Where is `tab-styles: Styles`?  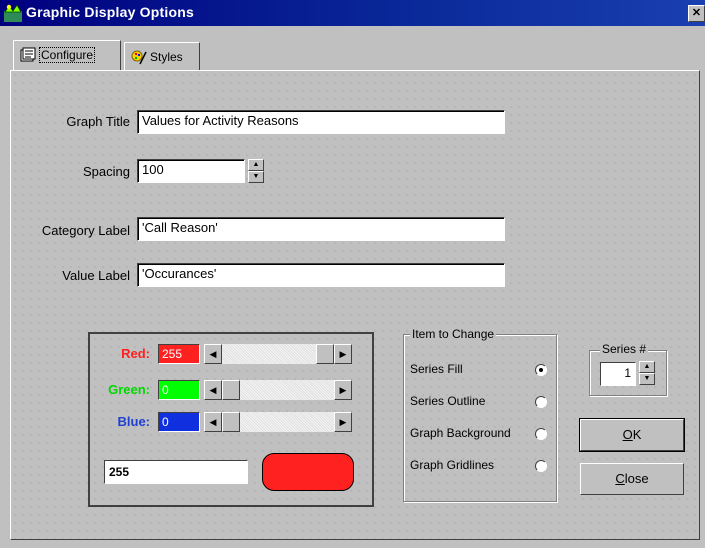 tab-styles: Styles is located at coordinates (162, 56).